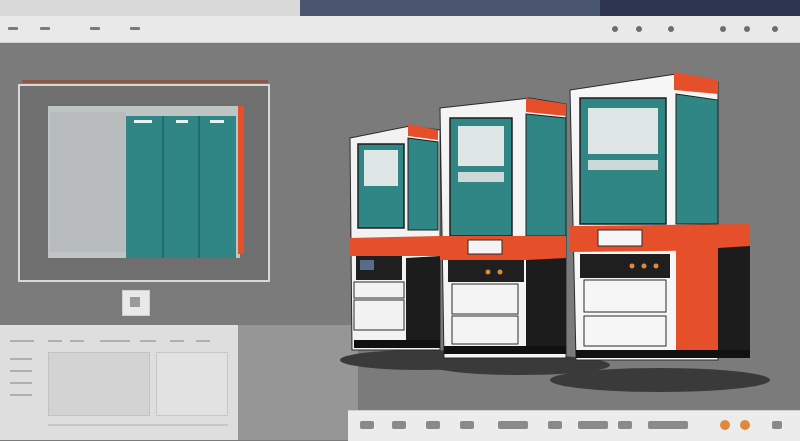 The height and width of the screenshot is (441, 800). I want to click on image-icon, so click(136, 303).